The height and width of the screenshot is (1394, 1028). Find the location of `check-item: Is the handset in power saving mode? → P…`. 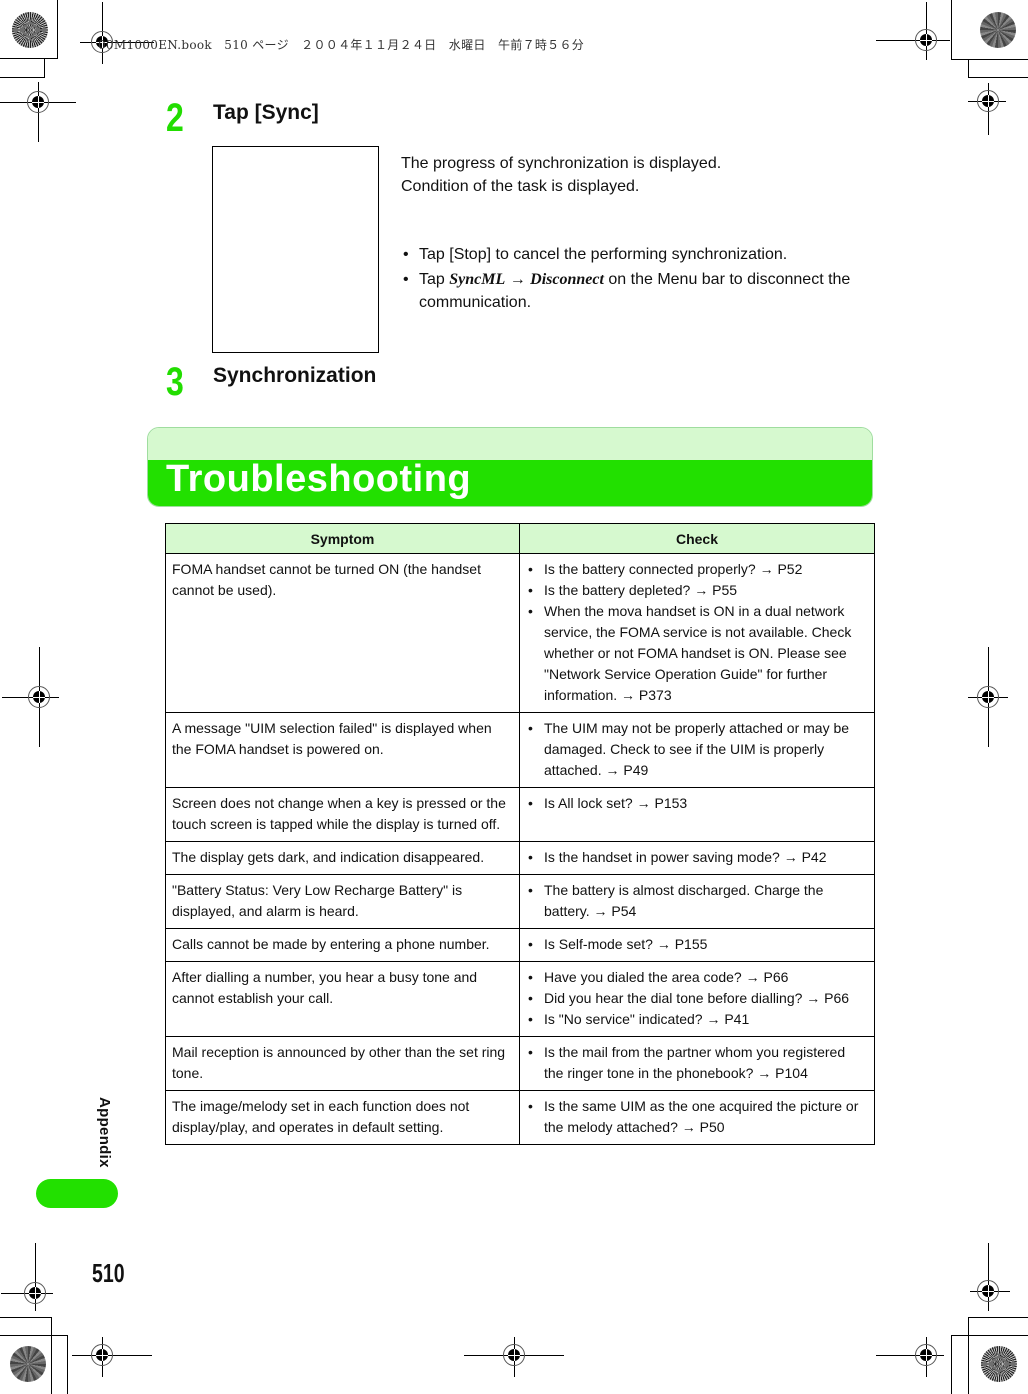

check-item: Is the handset in power saving mode? → P… is located at coordinates (697, 857).